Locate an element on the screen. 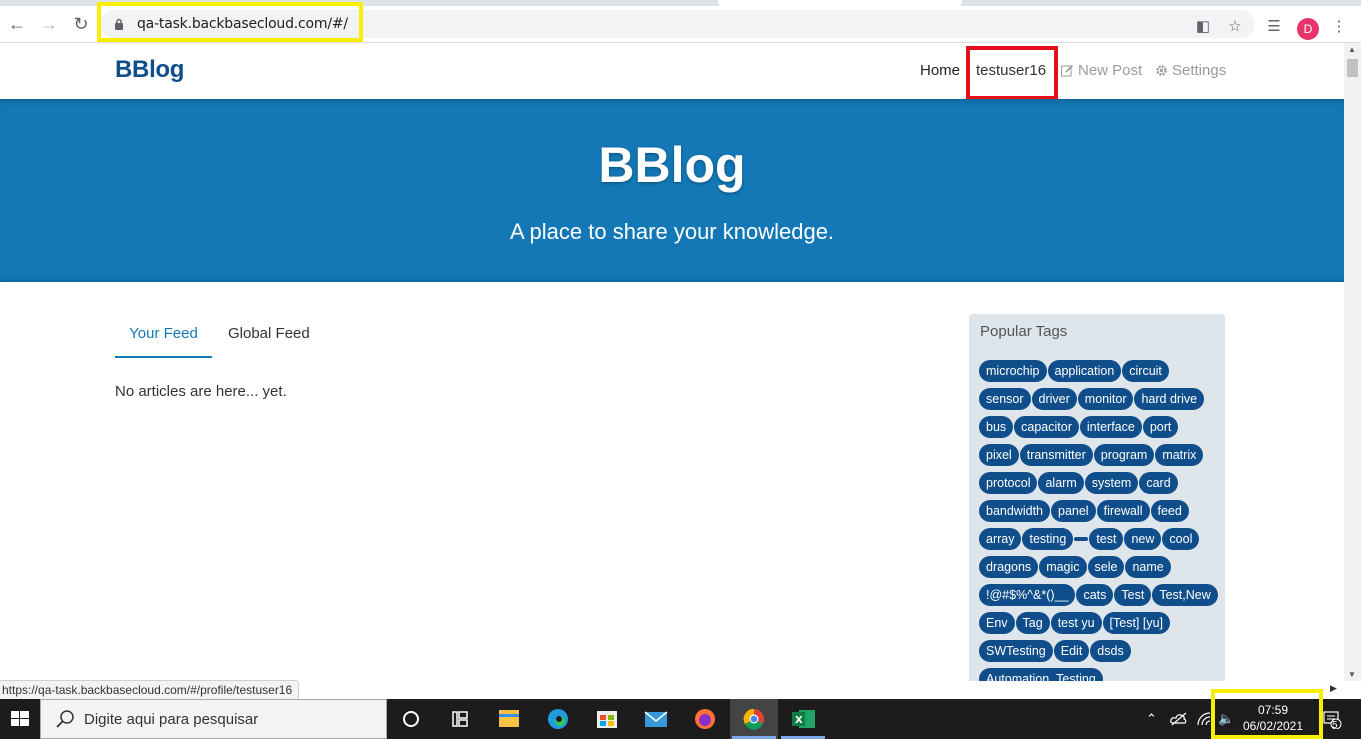 The height and width of the screenshot is (739, 1361). tag-pill: name is located at coordinates (1148, 567).